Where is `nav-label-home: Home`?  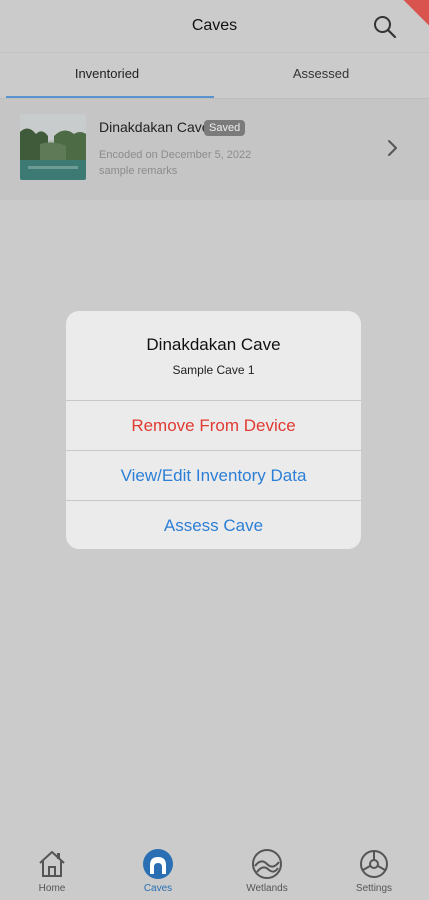
nav-label-home: Home is located at coordinates (52, 888).